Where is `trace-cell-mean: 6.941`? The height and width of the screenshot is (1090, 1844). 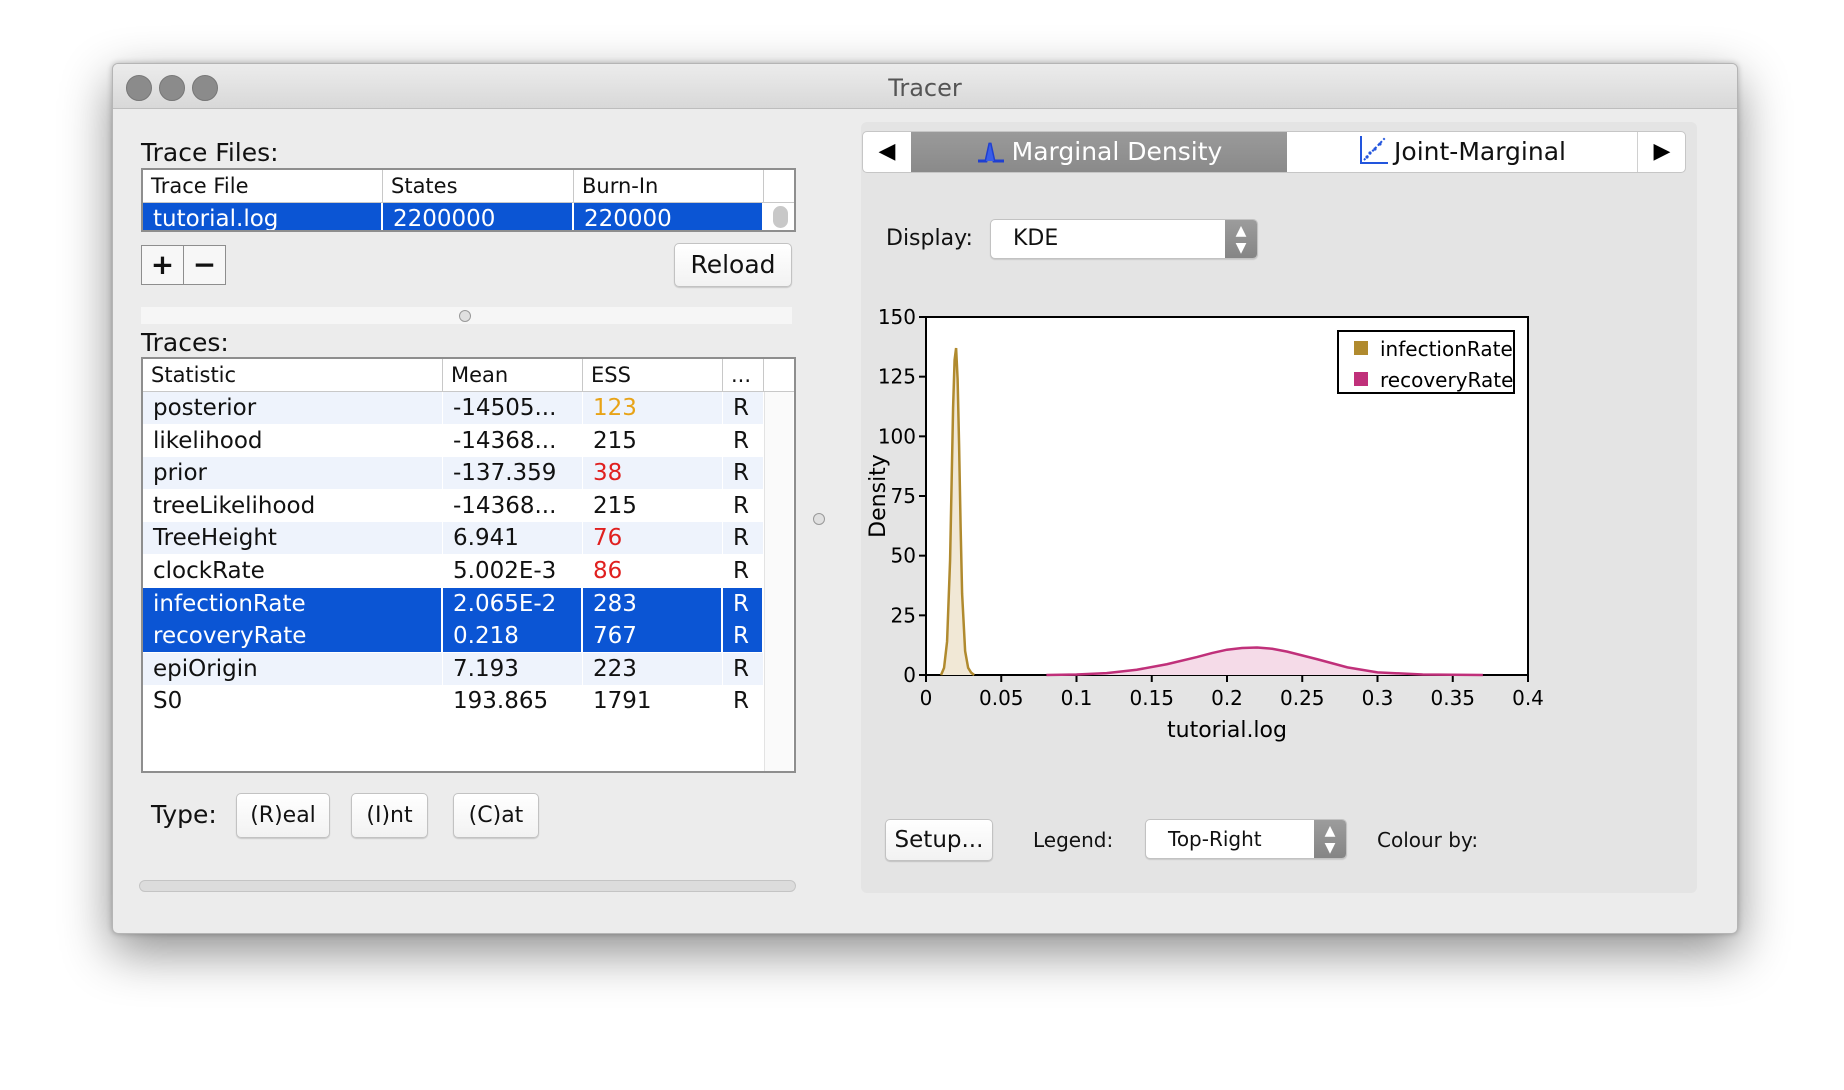
trace-cell-mean: 6.941 is located at coordinates (513, 538).